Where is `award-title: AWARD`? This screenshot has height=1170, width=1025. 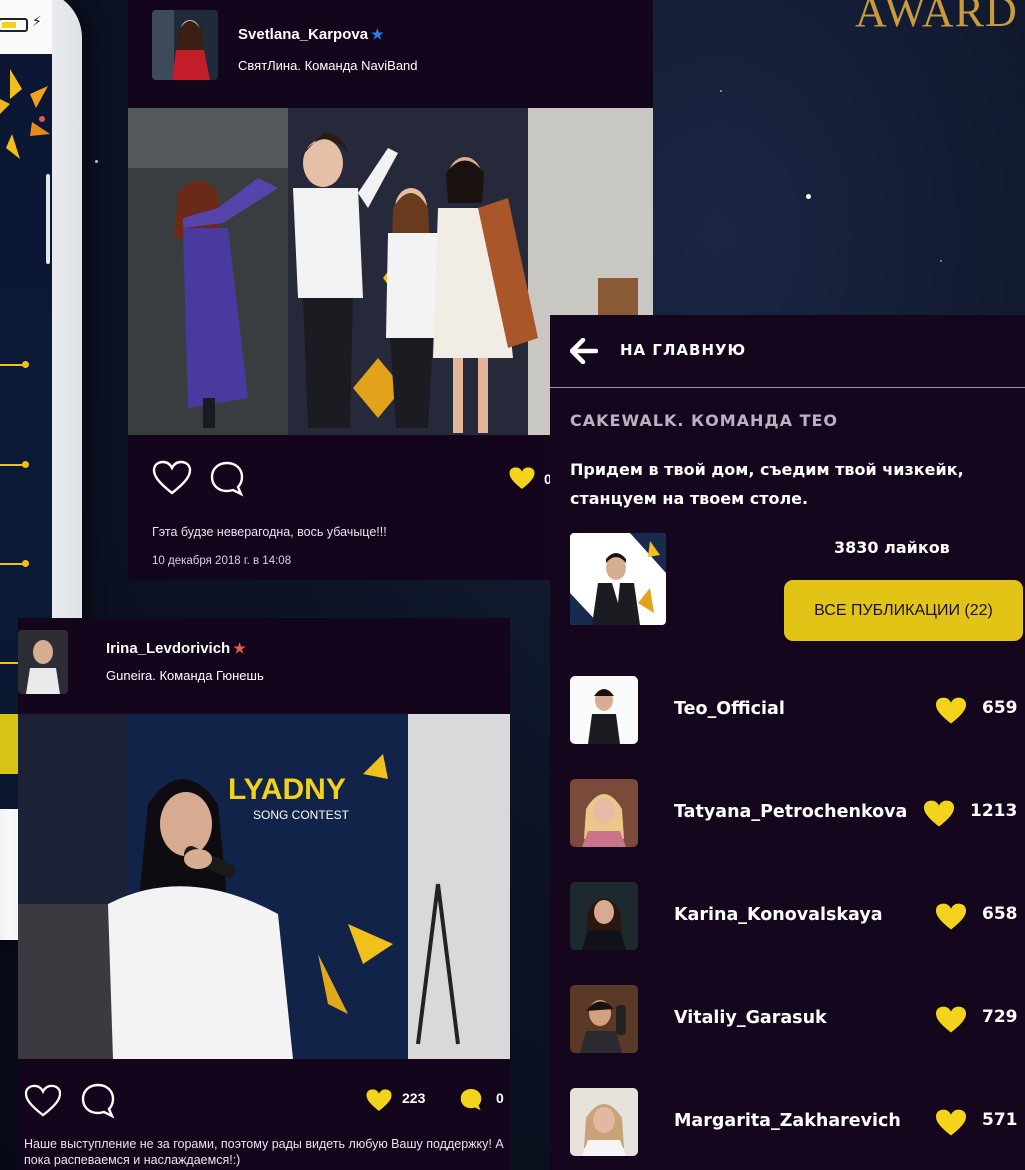
award-title: AWARD is located at coordinates (936, 18).